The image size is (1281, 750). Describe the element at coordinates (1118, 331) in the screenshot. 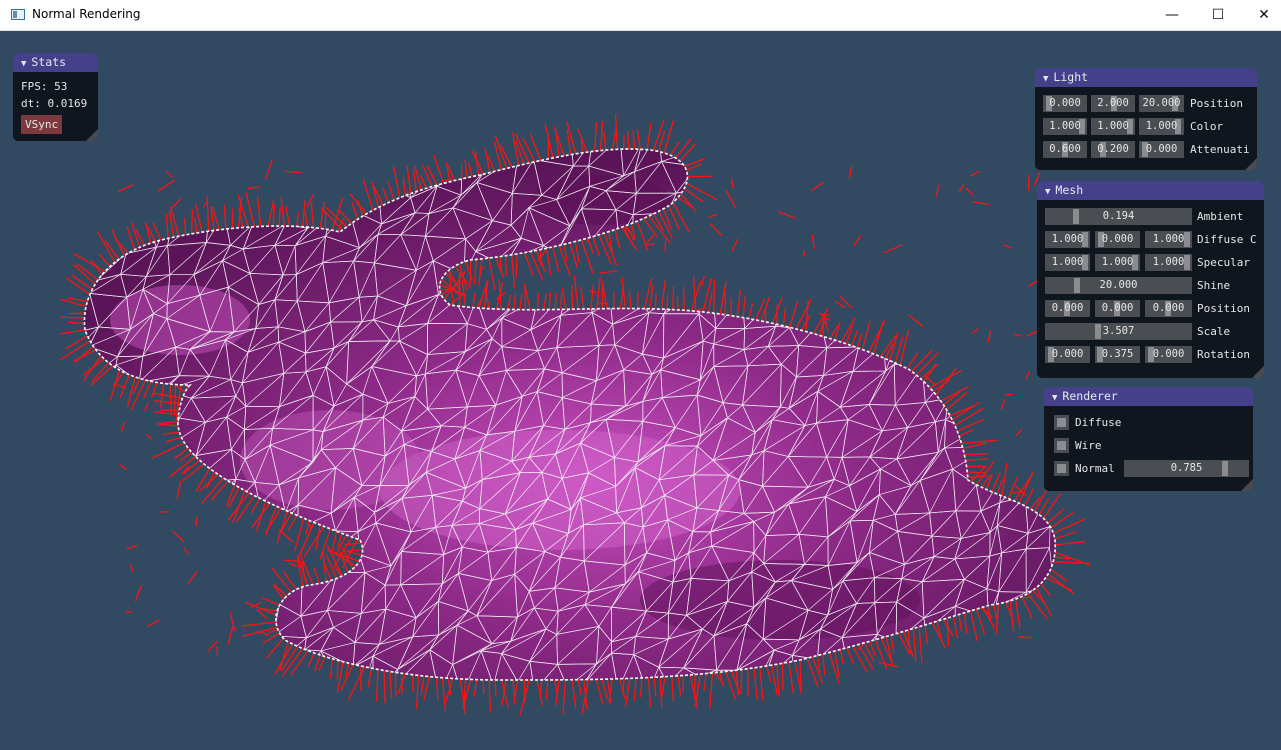

I see `mesh-scale-slider: 3.507` at that location.